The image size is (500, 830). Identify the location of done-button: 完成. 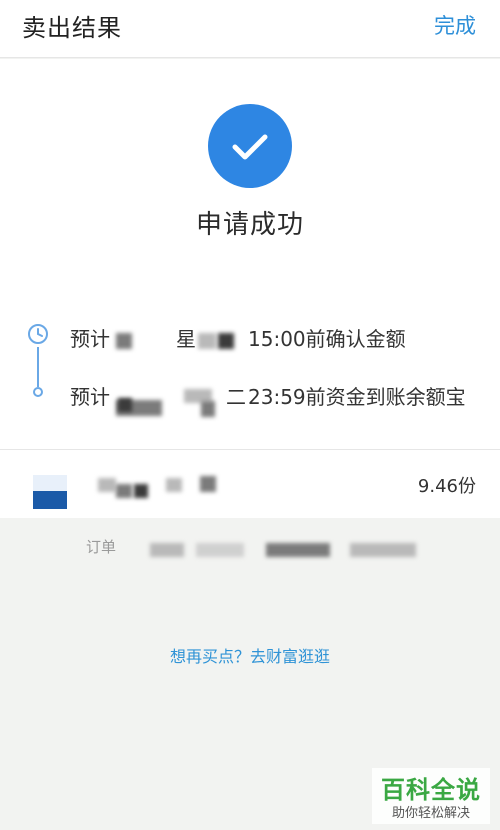
(455, 25).